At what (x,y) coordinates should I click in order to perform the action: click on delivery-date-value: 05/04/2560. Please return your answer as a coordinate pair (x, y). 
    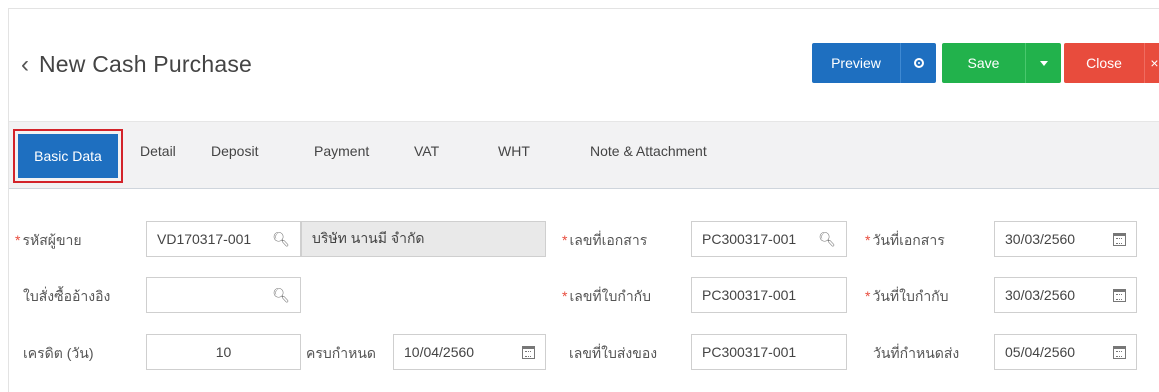
    Looking at the image, I should click on (1040, 352).